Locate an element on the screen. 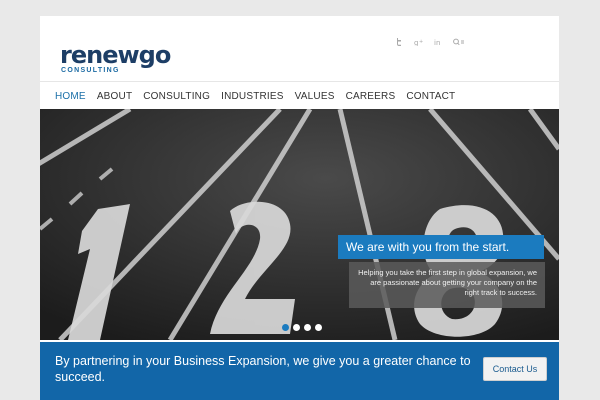  logo-text-part2: go is located at coordinates (155, 55).